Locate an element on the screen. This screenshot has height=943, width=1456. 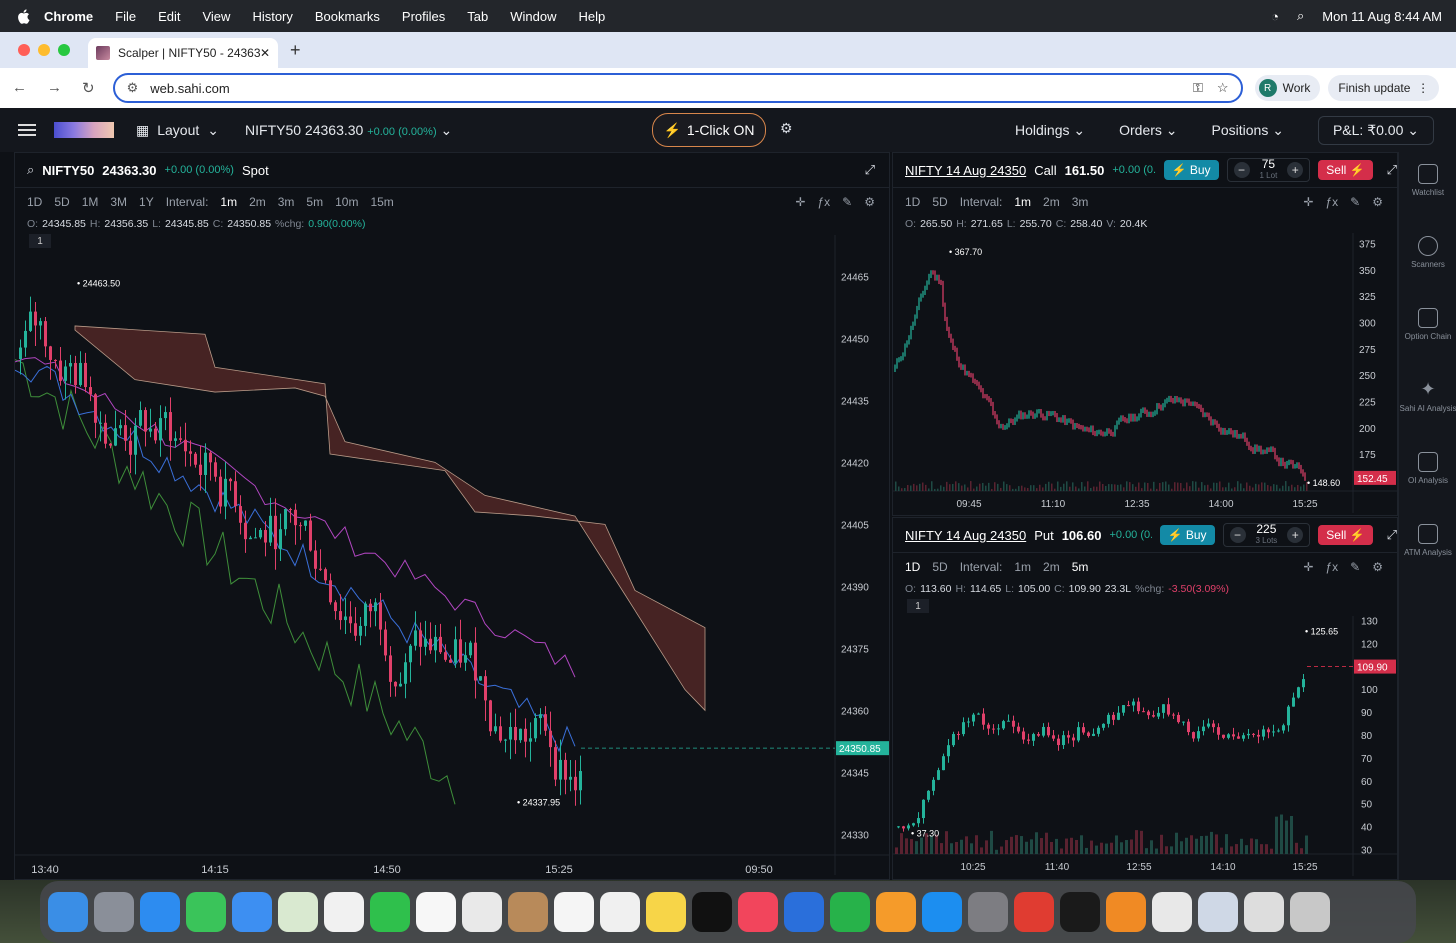
range-1y: 1Y is located at coordinates (146, 202).